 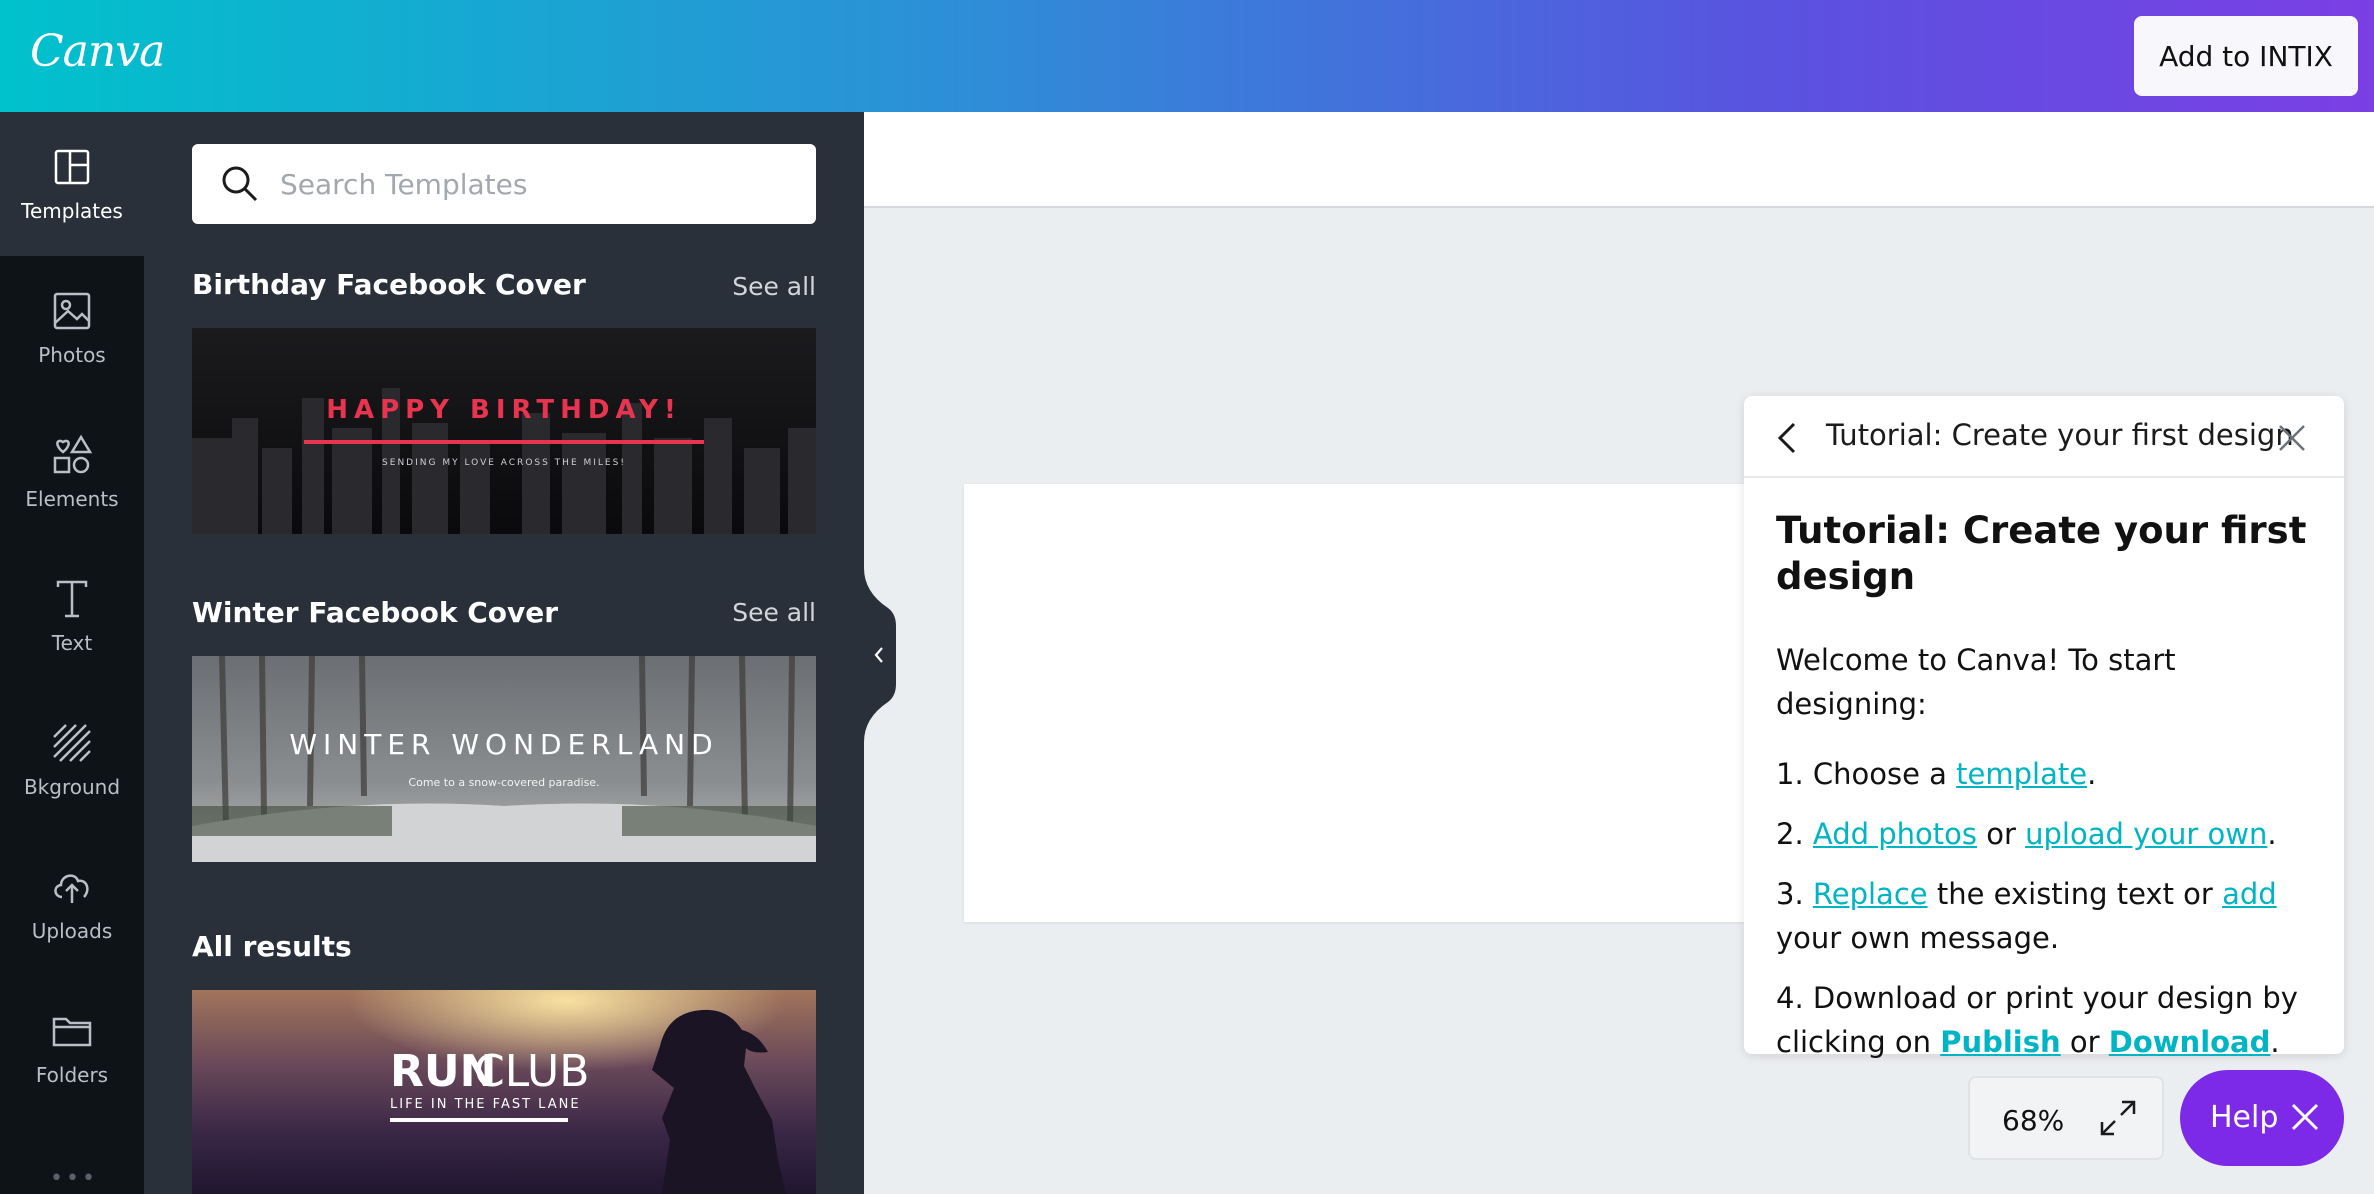 I want to click on step-number: 4., so click(x=1794, y=998).